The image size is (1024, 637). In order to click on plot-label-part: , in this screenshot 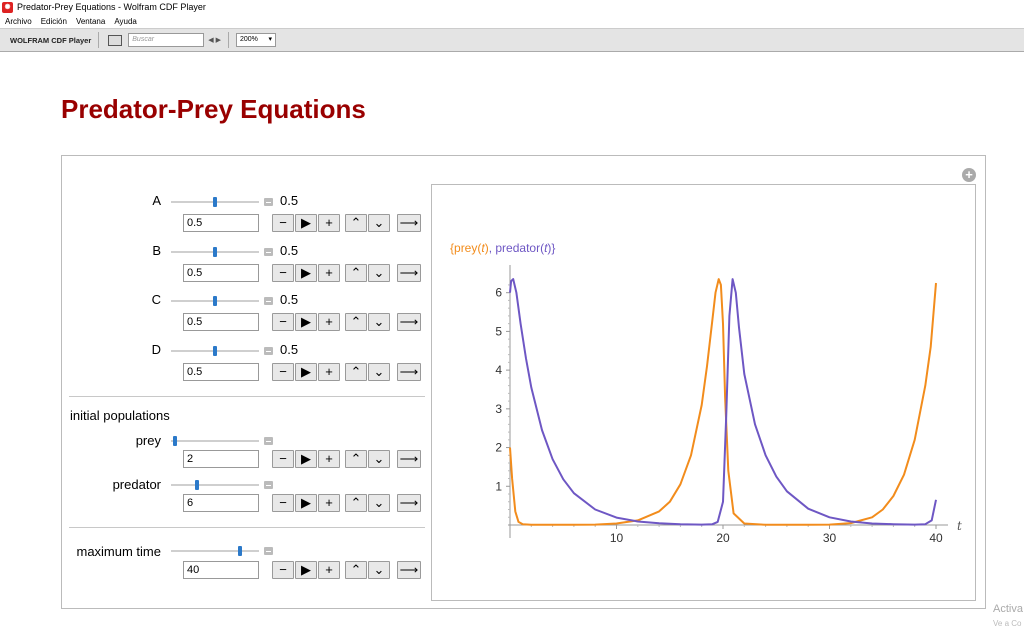, I will do `click(492, 248)`.